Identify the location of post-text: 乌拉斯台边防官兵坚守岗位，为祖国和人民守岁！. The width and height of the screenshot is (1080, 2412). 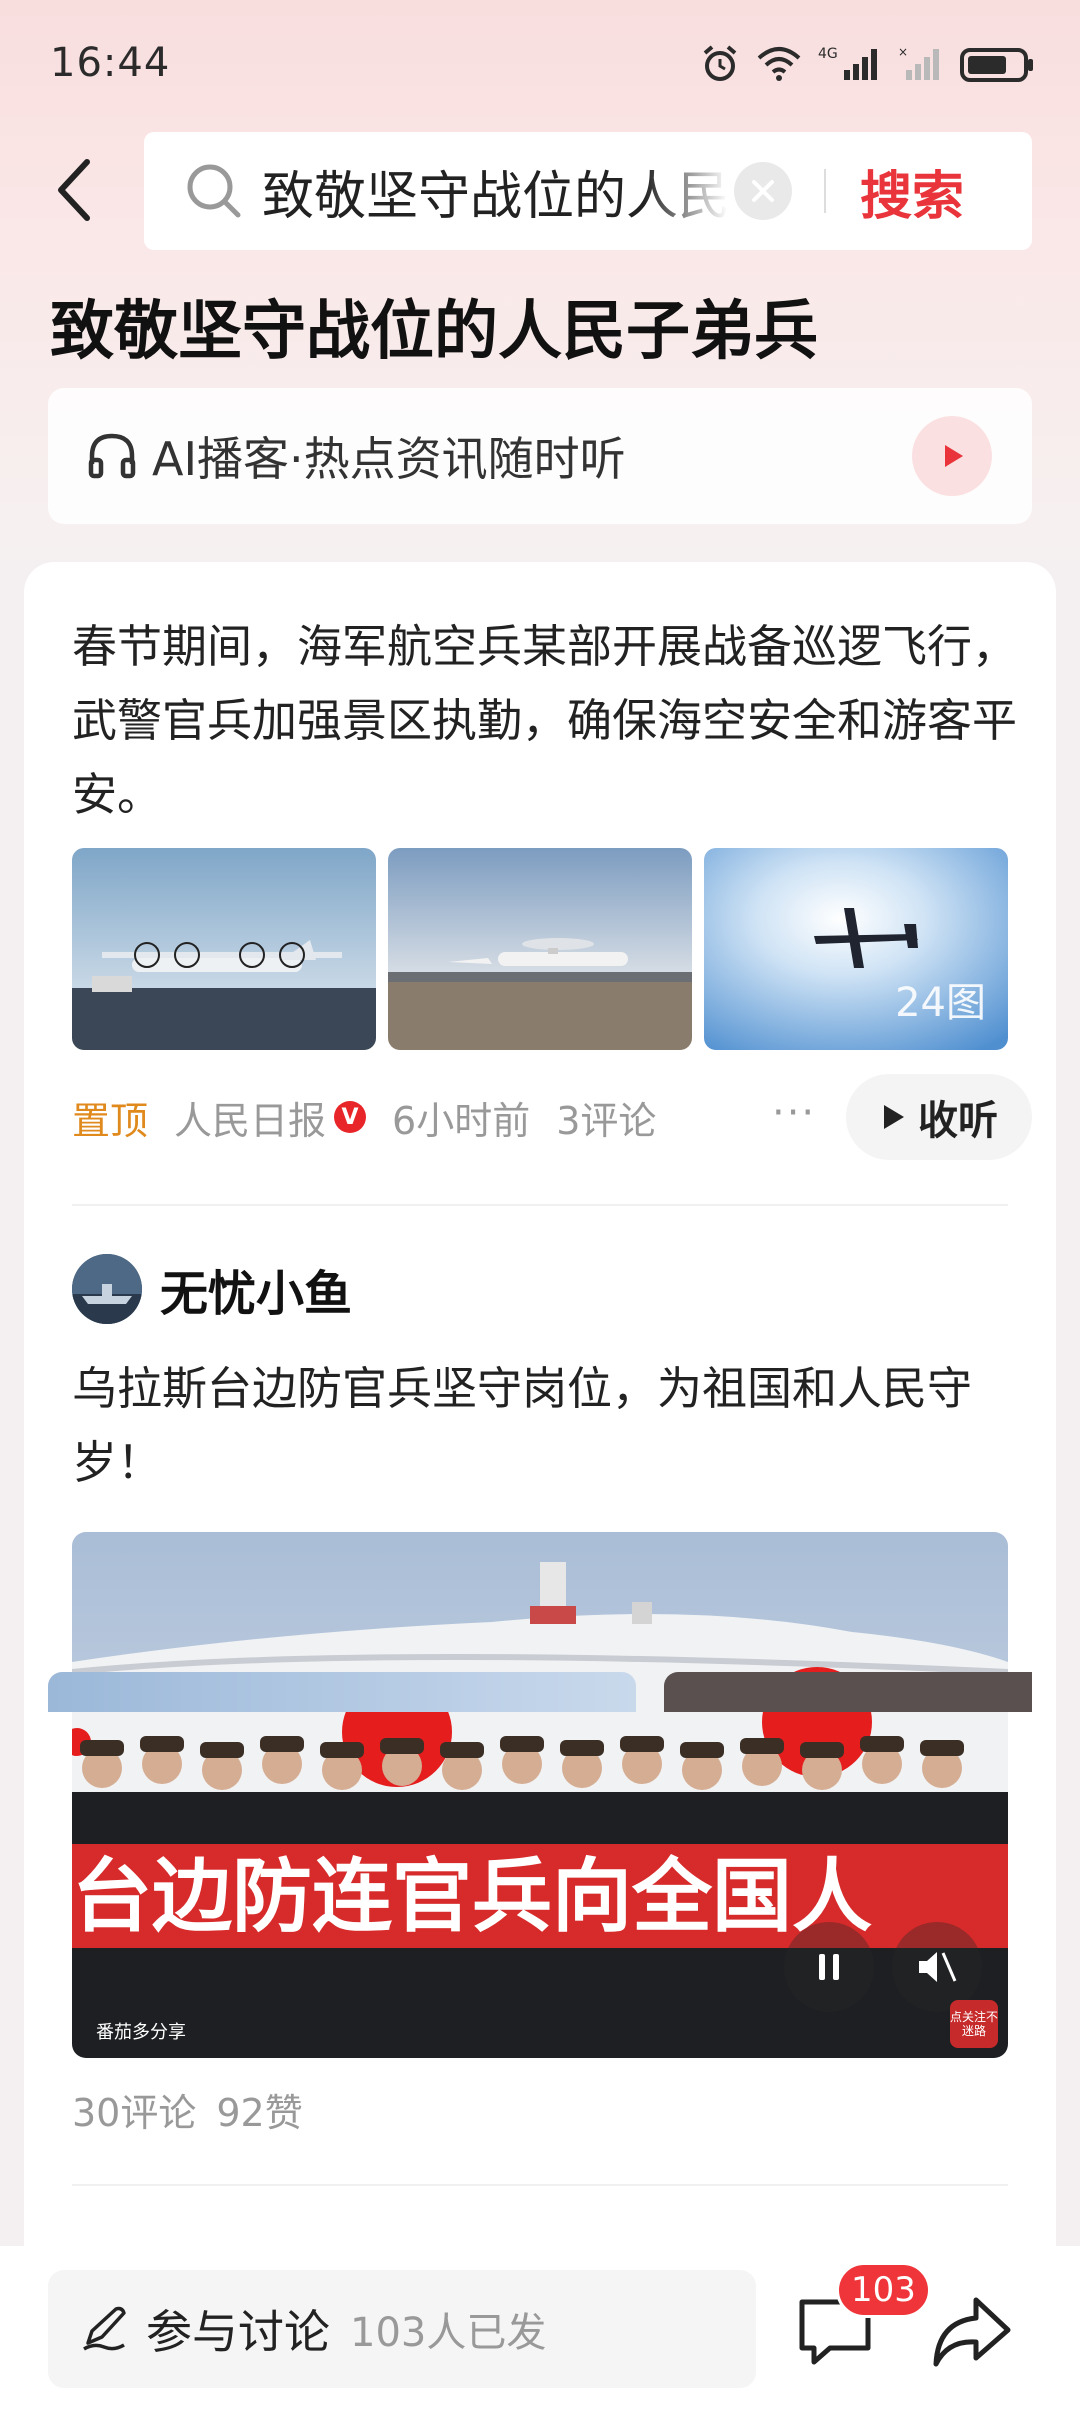
(547, 1426).